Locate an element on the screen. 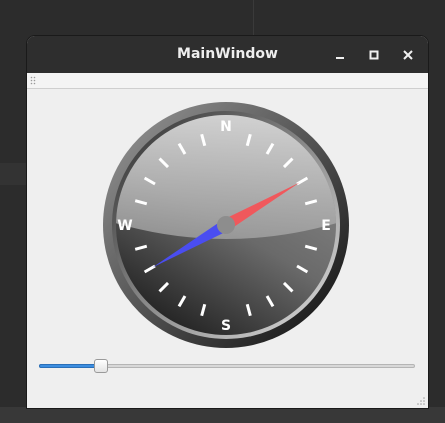 The width and height of the screenshot is (445, 423). maximize-button is located at coordinates (374, 55).